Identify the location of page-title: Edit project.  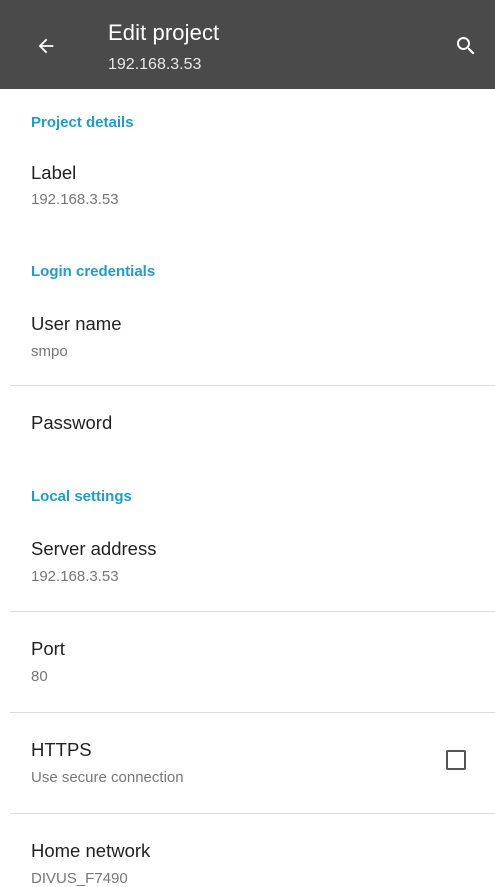
(164, 32).